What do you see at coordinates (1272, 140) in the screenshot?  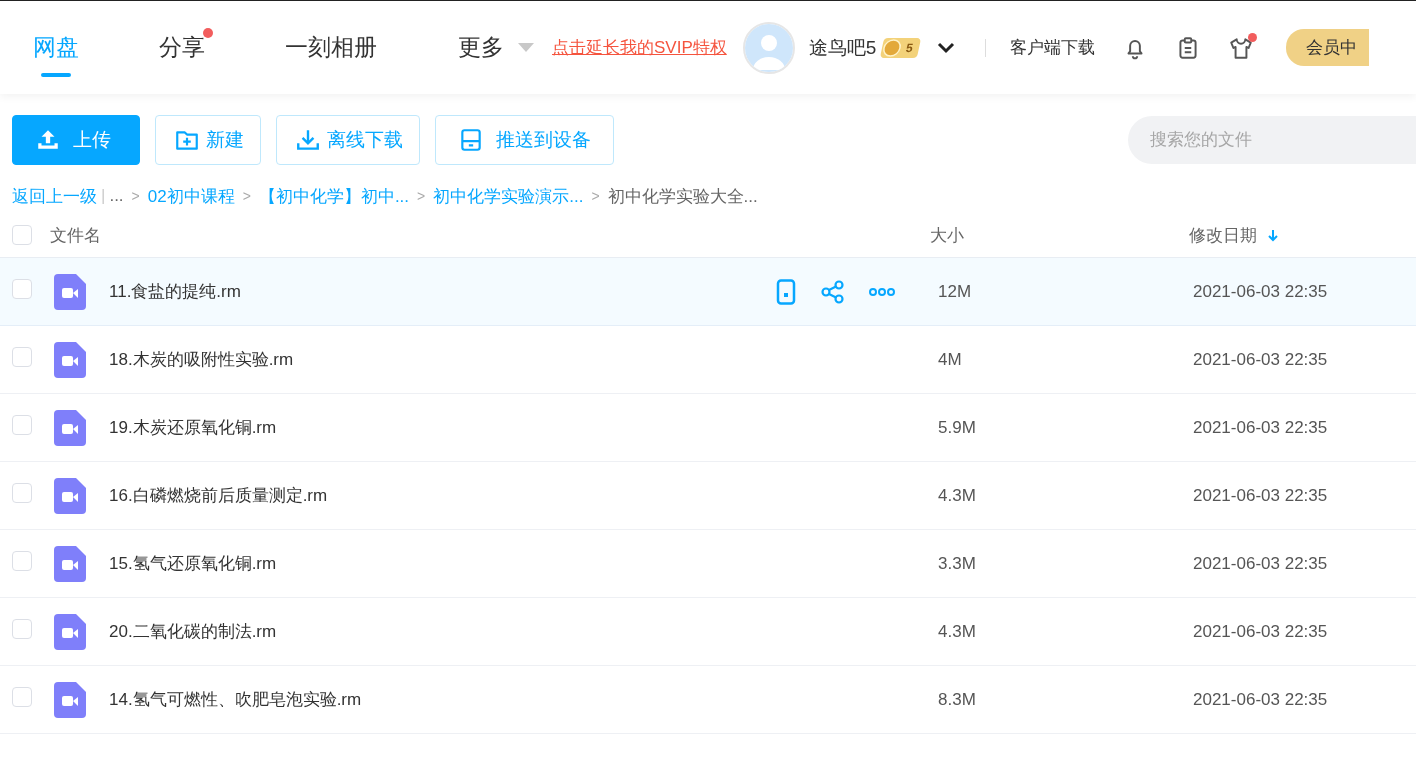 I see `search-field: 搜索您的文件` at bounding box center [1272, 140].